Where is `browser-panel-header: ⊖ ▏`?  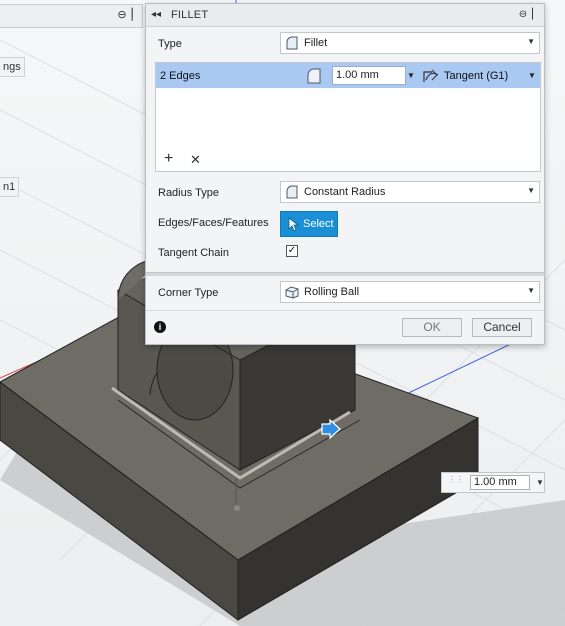
browser-panel-header: ⊖ ▏ is located at coordinates (71, 16).